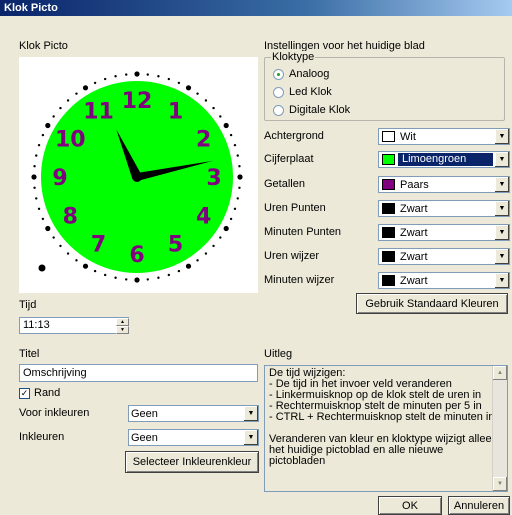 This screenshot has width=512, height=515. I want to click on clock-numeral: 6, so click(136, 255).